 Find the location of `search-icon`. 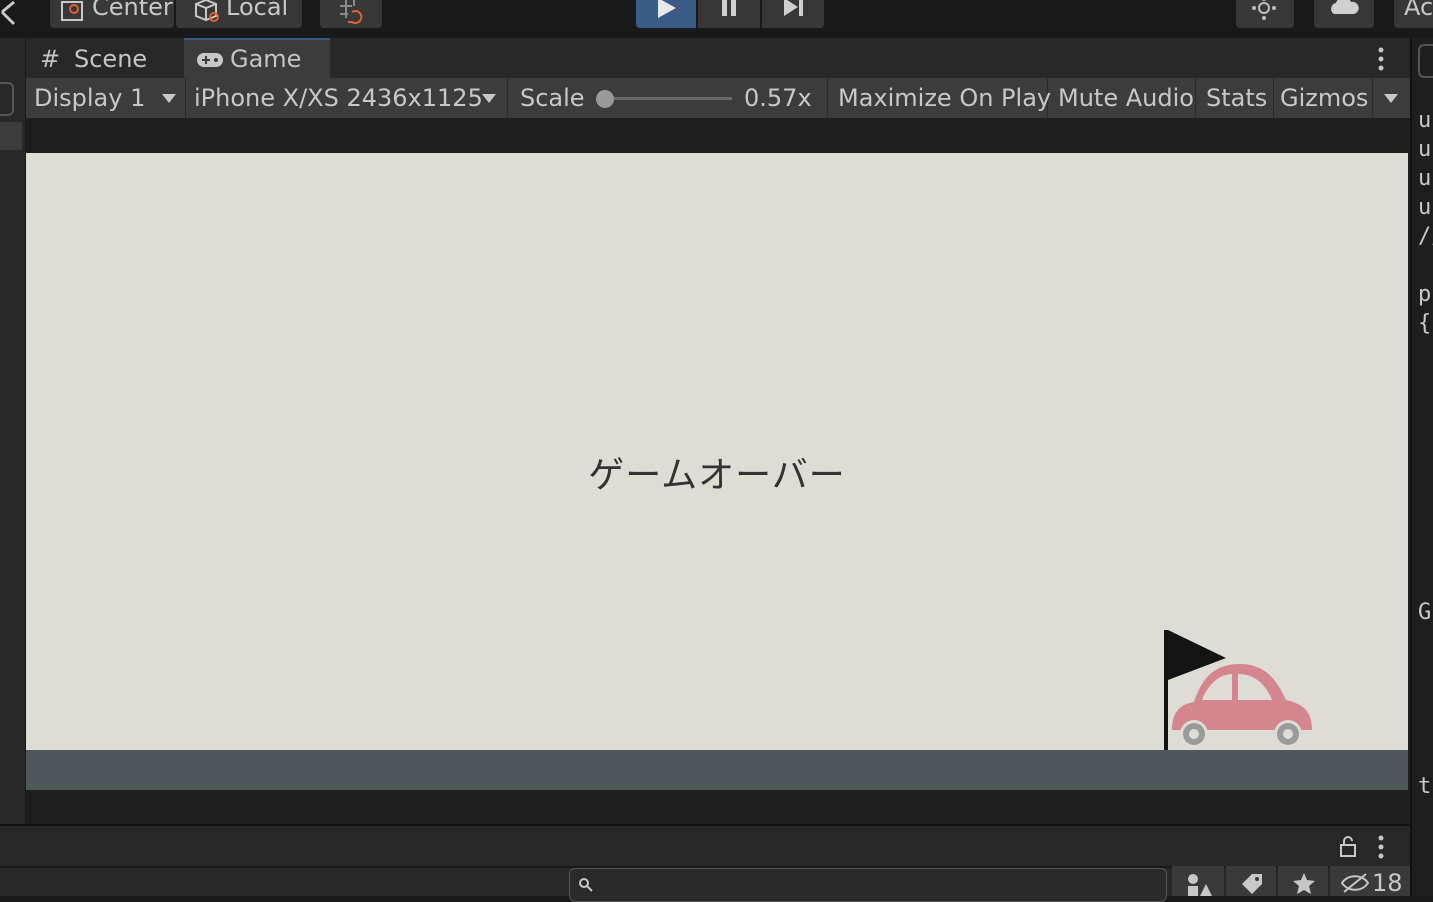

search-icon is located at coordinates (586, 885).